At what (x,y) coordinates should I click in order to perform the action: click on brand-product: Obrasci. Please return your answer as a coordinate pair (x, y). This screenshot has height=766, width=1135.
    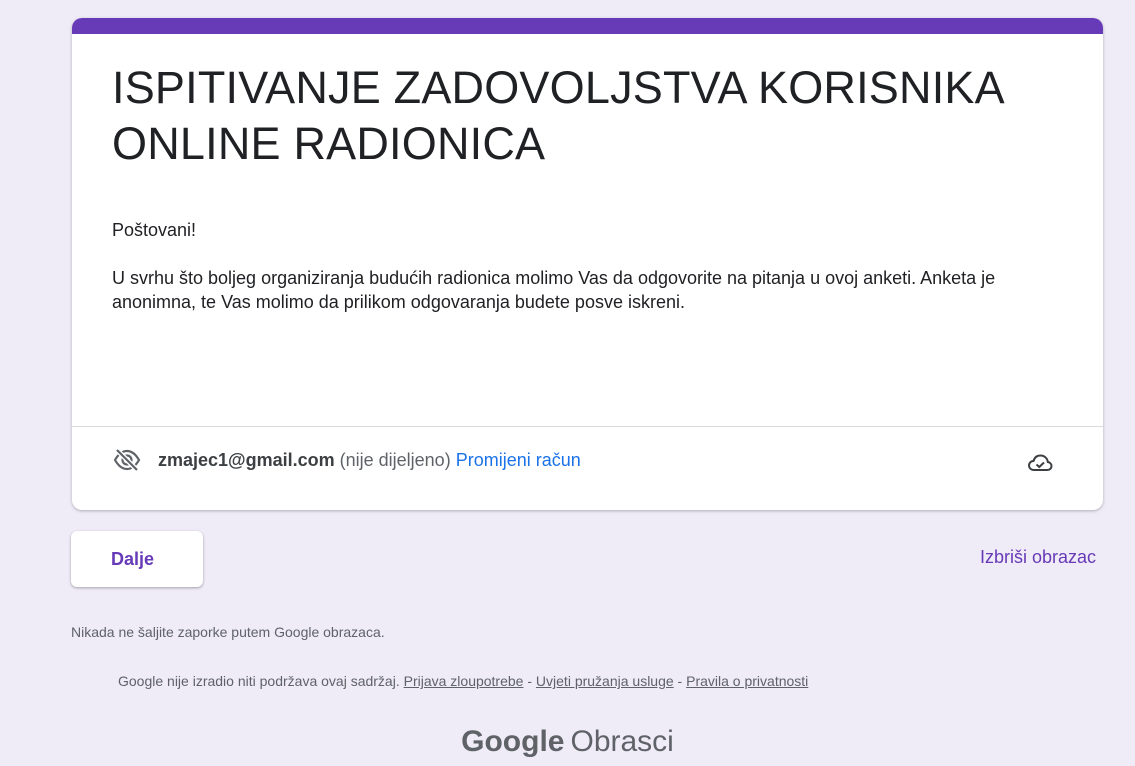
    Looking at the image, I should click on (622, 741).